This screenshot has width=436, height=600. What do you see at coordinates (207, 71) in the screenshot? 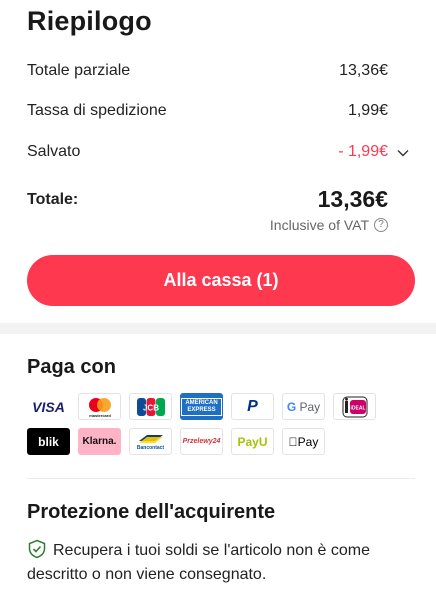
I see `subtotal-row: Totale parziale 13,36€` at bounding box center [207, 71].